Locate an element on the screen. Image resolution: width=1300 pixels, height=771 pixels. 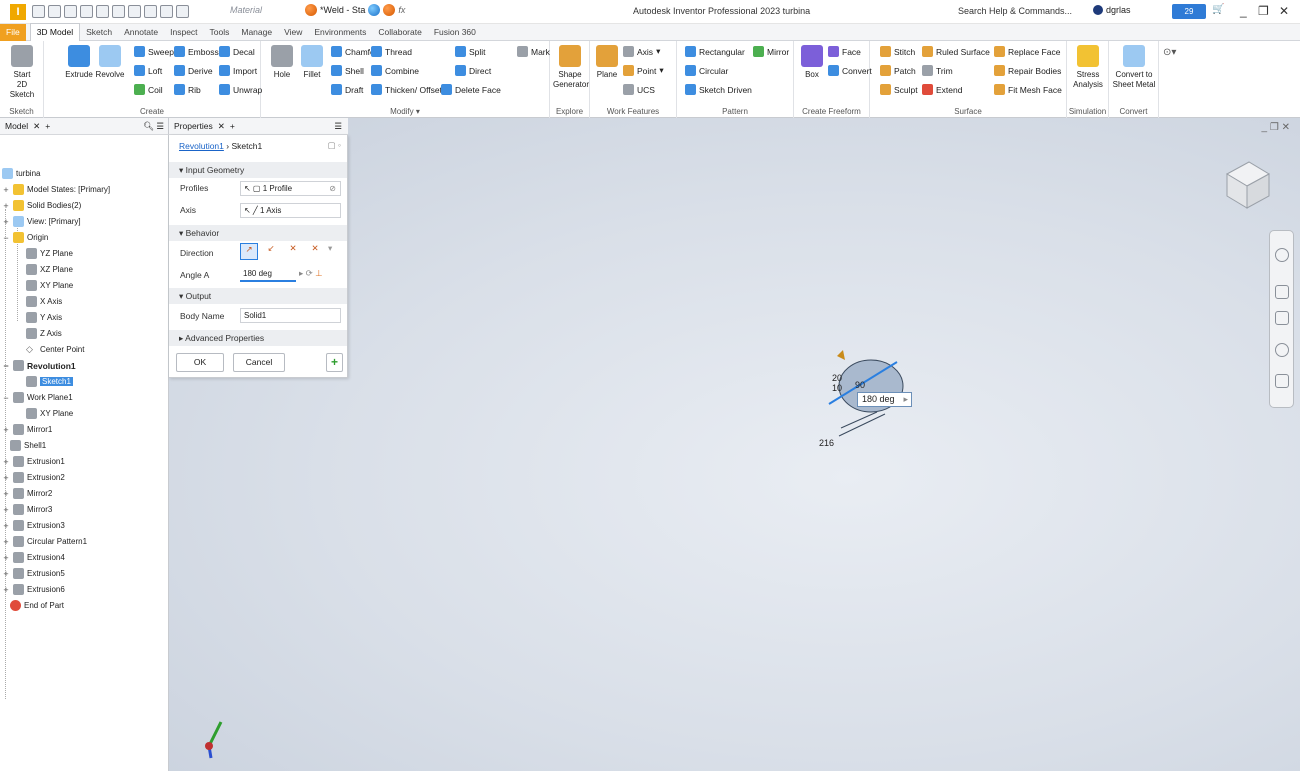
sweep-button: Sweep is located at coordinates (154, 51).